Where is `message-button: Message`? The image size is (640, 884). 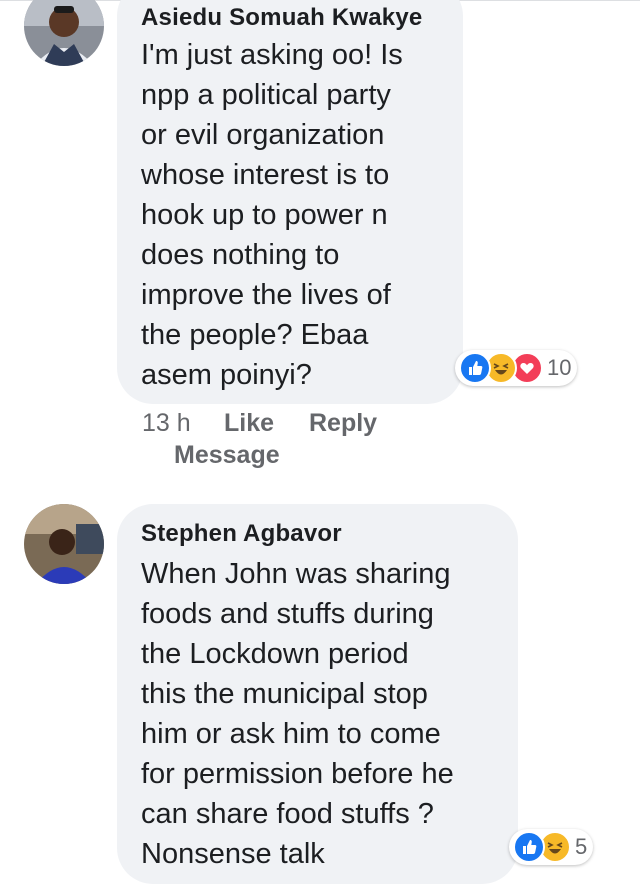 message-button: Message is located at coordinates (227, 455).